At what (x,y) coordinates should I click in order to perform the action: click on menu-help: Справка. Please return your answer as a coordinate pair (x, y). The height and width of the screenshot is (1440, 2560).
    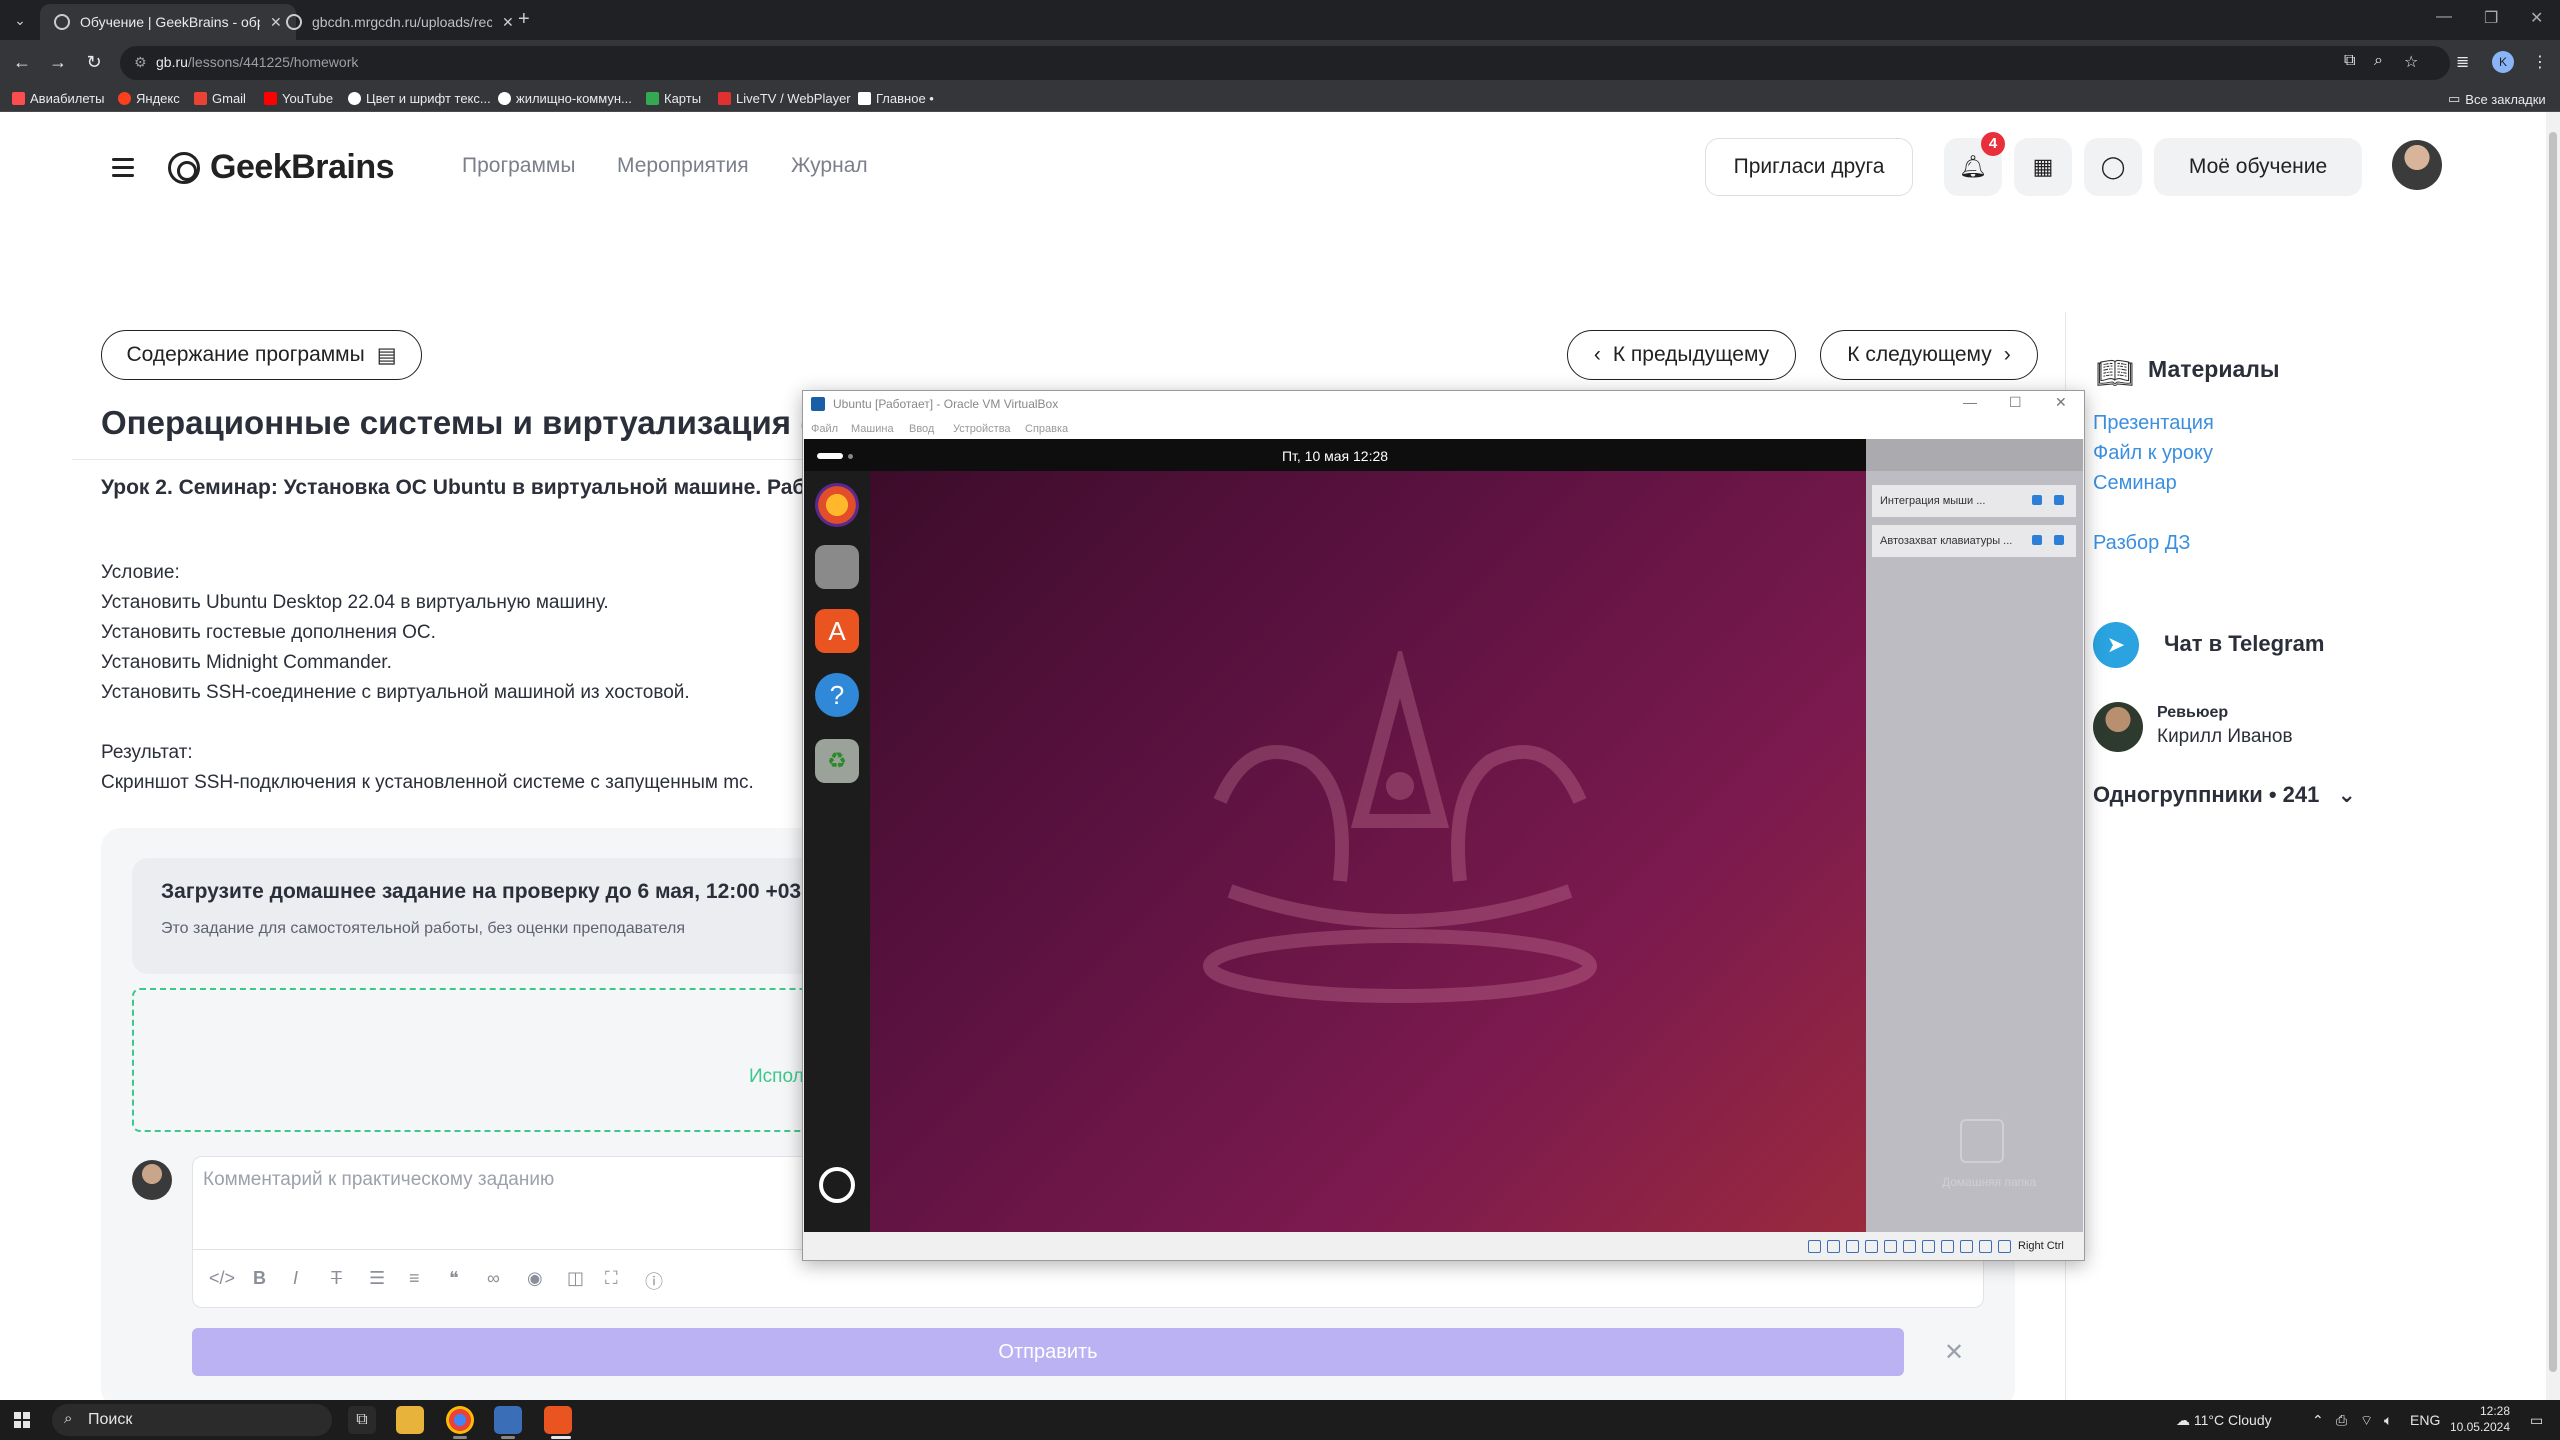
    Looking at the image, I should click on (1046, 429).